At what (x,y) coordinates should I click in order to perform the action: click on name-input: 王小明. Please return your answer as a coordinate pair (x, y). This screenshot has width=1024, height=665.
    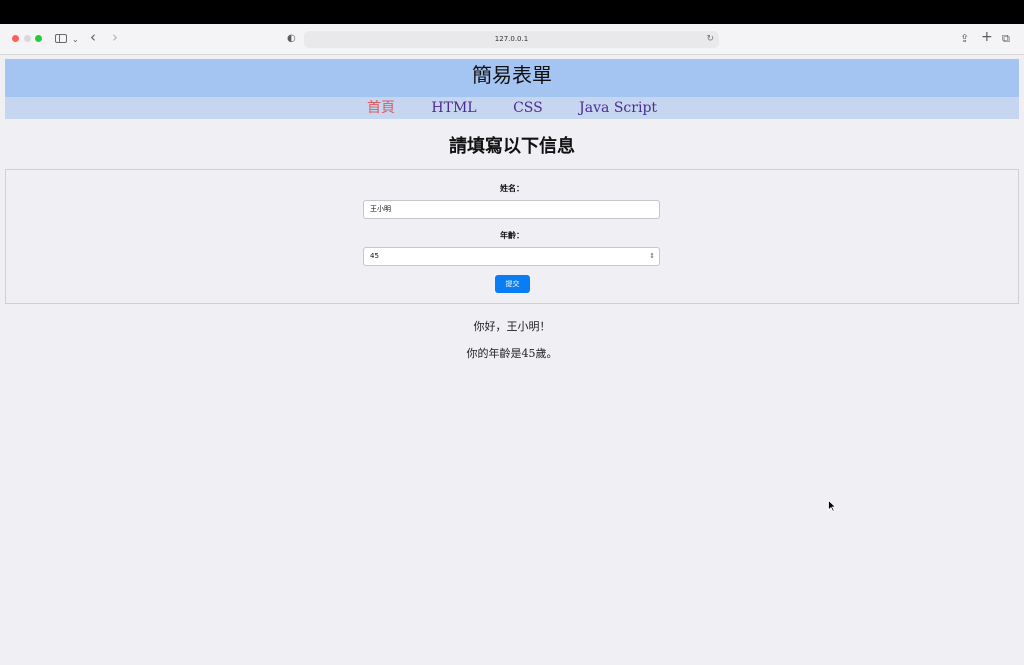
    Looking at the image, I should click on (511, 209).